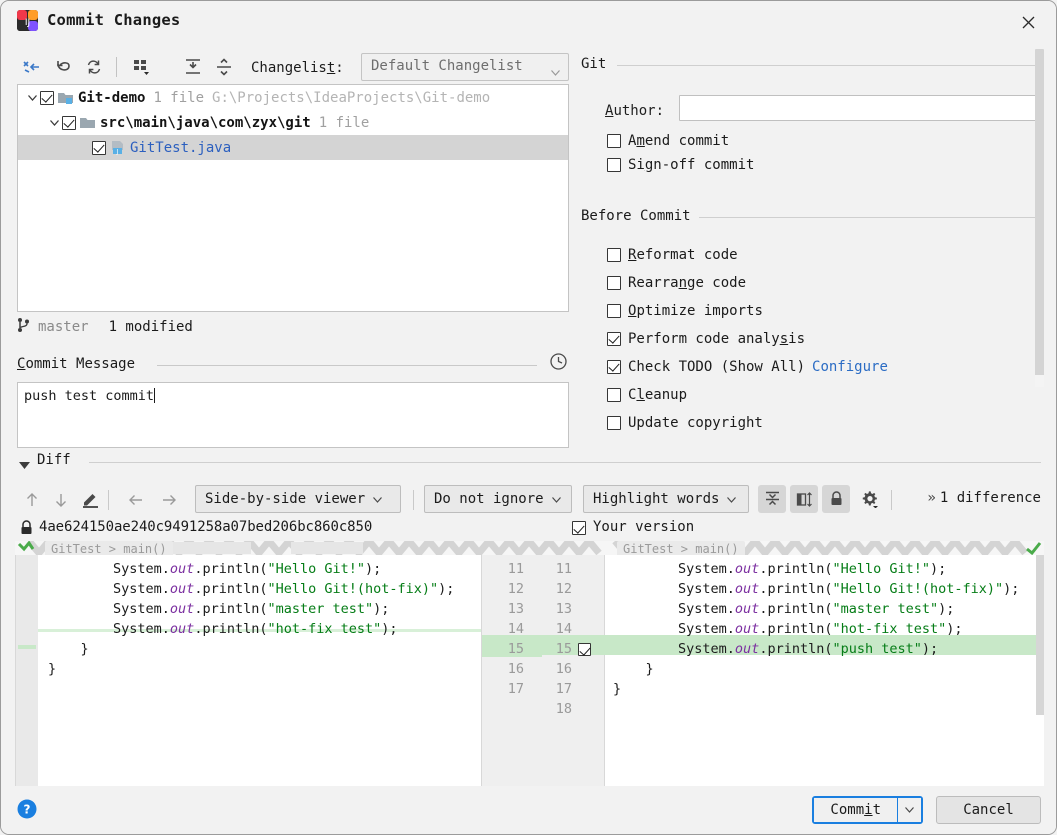 This screenshot has height=835, width=1057. Describe the element at coordinates (515, 609) in the screenshot. I see `left-line-number: 13` at that location.